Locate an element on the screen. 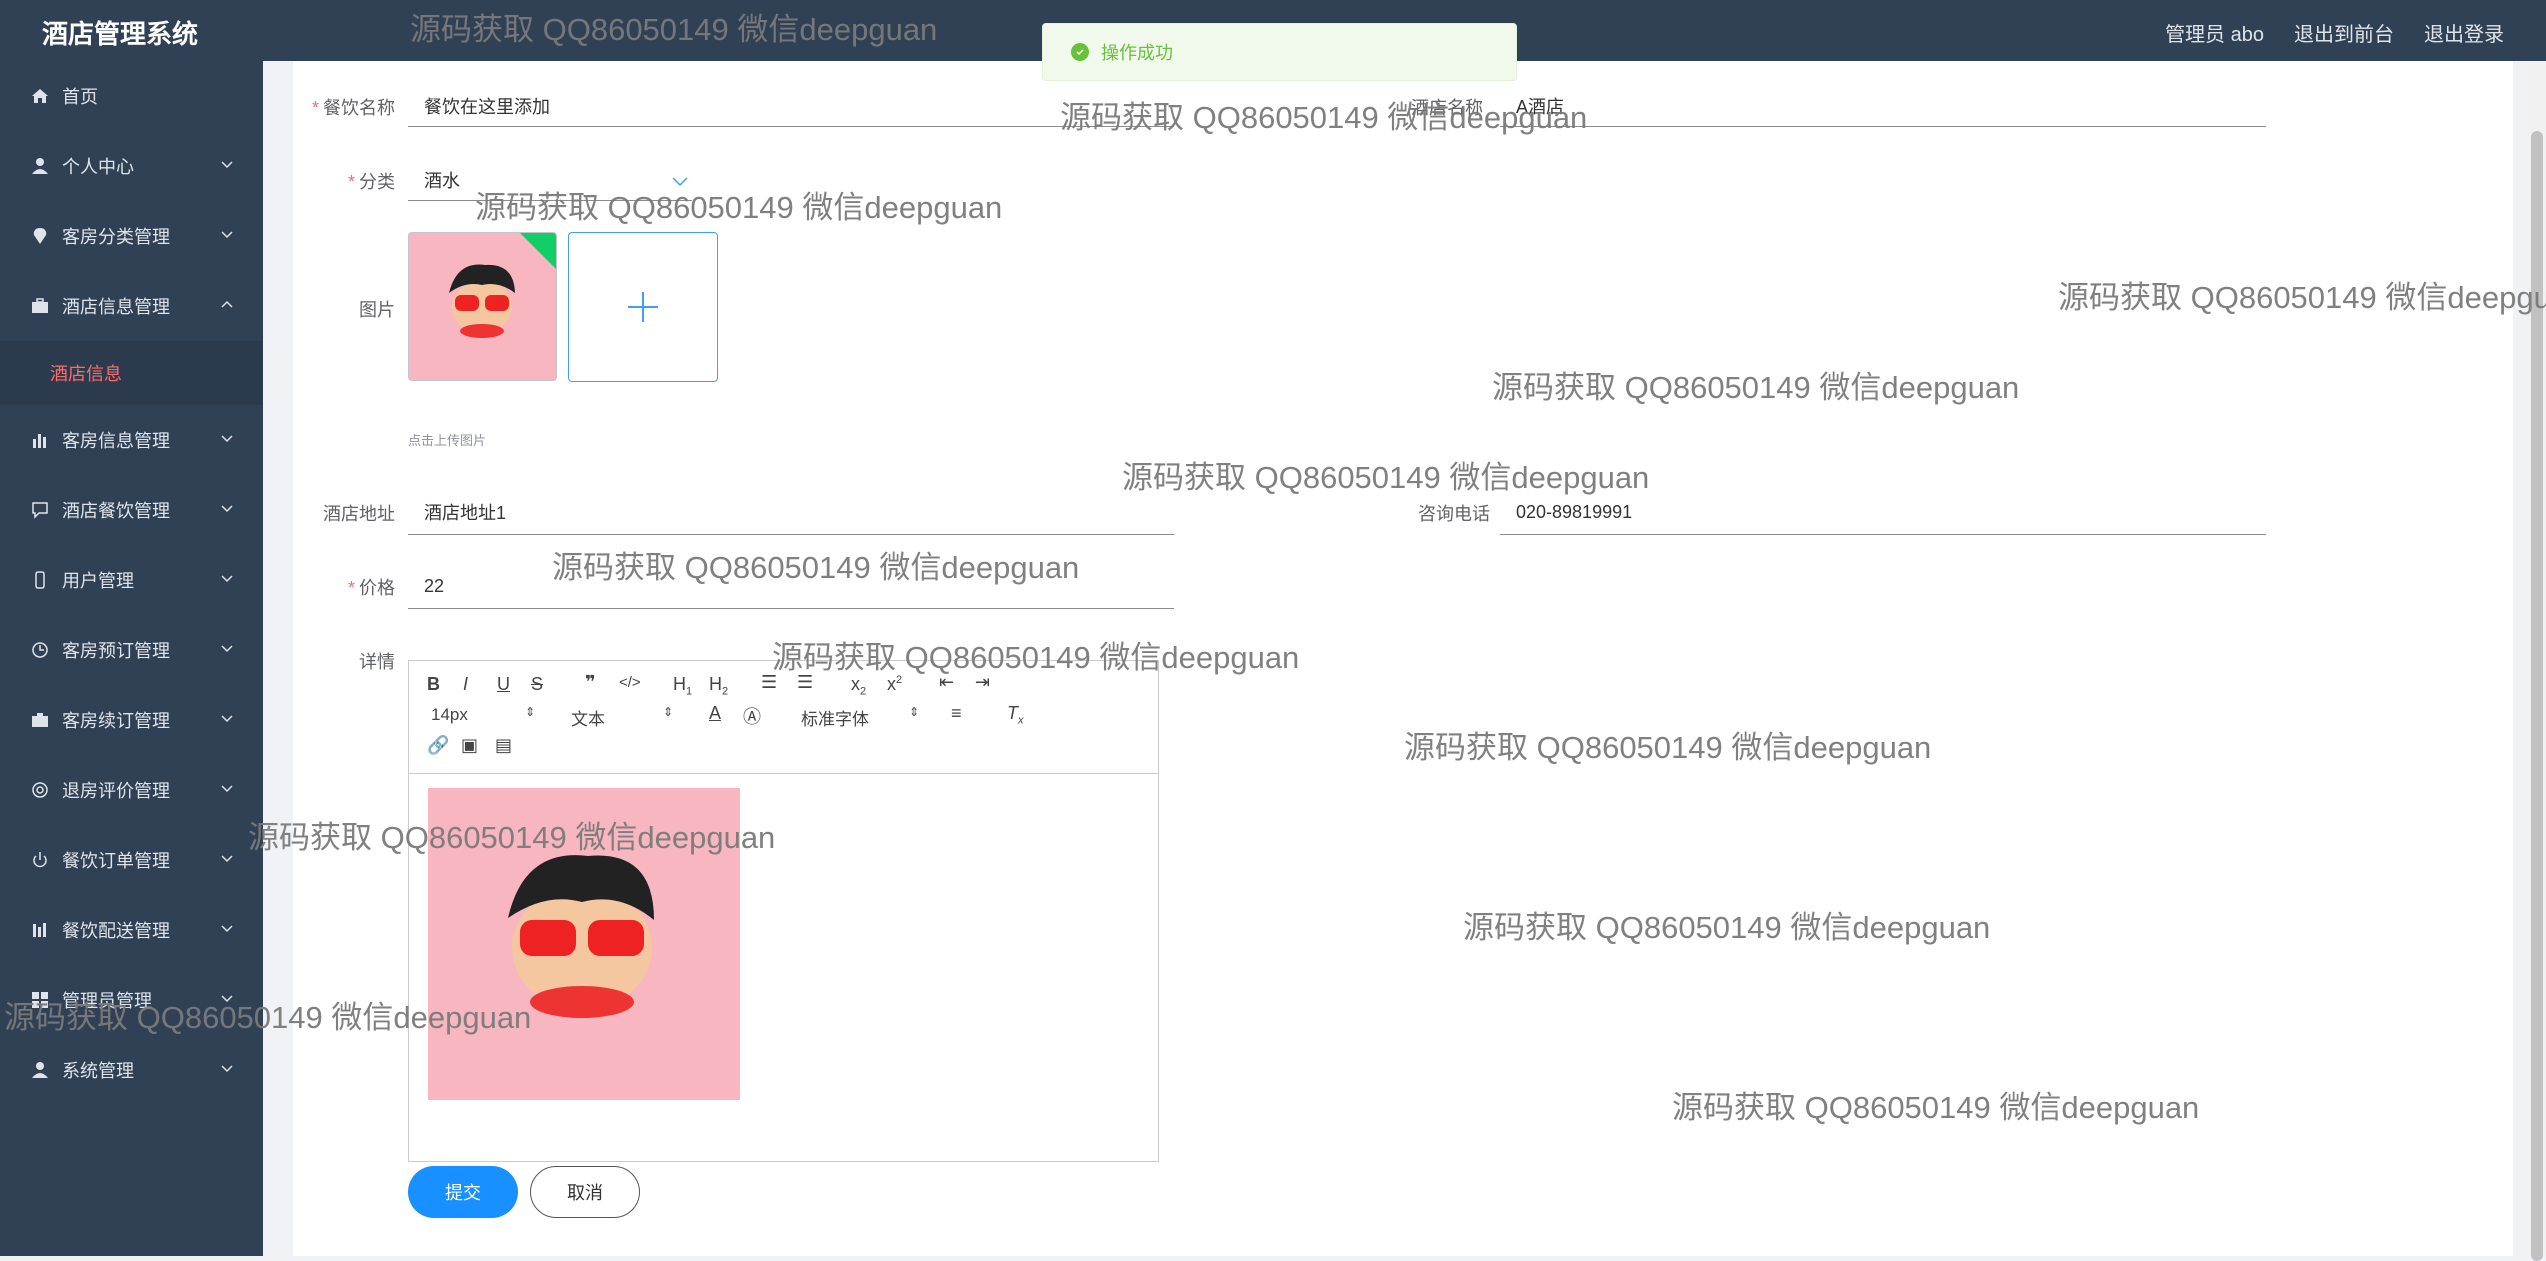  sidebar-item-catering-orders: 餐饮订单管理 is located at coordinates (131, 860).